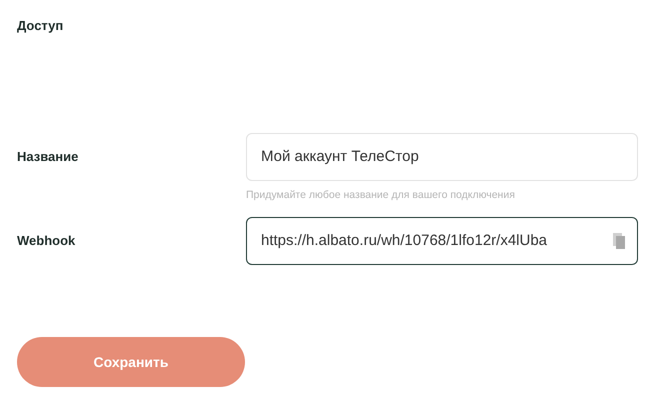  Describe the element at coordinates (380, 196) in the screenshot. I see `hint-text: Придумайте любое название для вашего подключения` at that location.